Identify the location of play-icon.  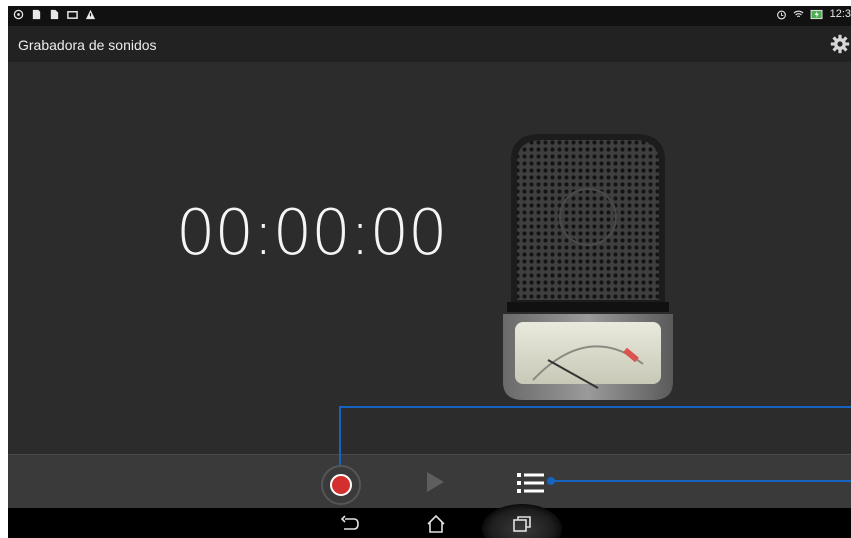
(435, 482).